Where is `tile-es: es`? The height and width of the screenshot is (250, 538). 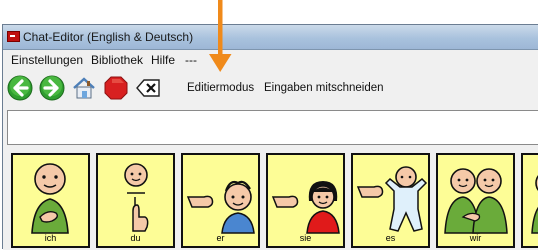
tile-es: es is located at coordinates (390, 200).